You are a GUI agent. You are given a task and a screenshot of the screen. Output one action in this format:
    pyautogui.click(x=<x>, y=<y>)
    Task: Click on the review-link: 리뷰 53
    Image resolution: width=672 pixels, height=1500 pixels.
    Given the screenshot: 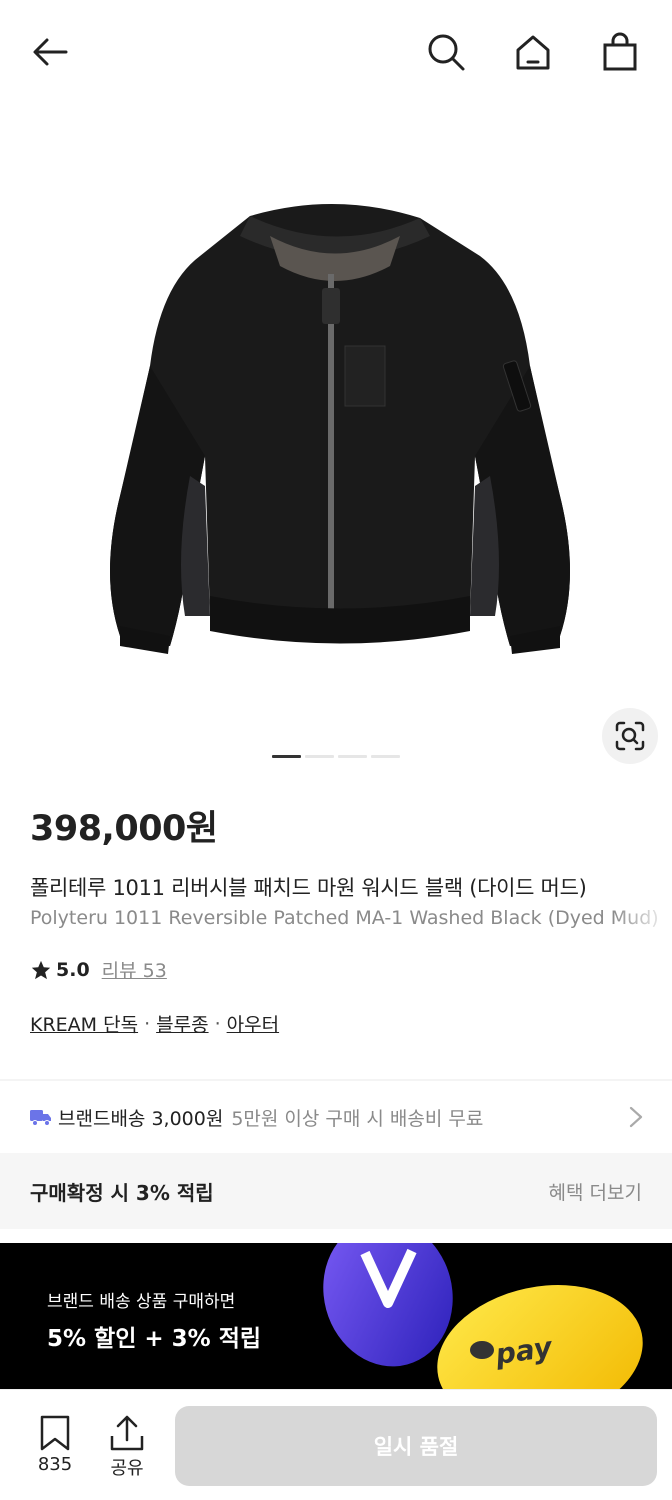 What is the action you would take?
    pyautogui.click(x=134, y=969)
    